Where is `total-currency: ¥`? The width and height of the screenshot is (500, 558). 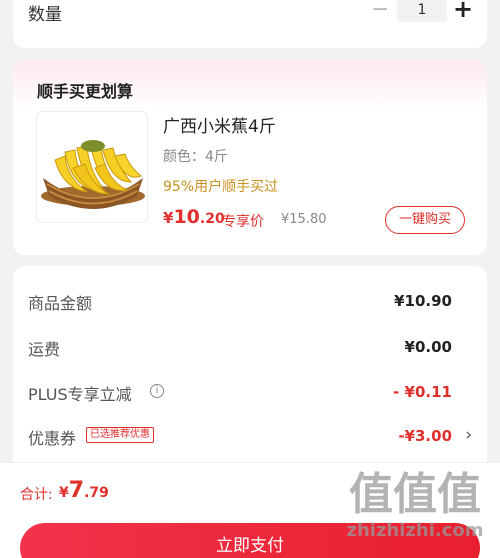 total-currency: ¥ is located at coordinates (64, 493).